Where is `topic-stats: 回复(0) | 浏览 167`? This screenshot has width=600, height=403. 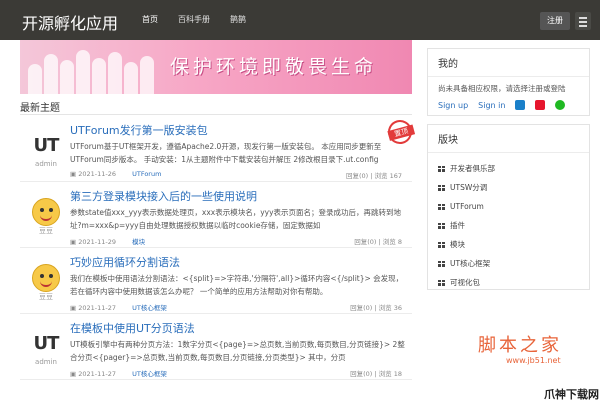 topic-stats: 回复(0) | 浏览 167 is located at coordinates (373, 176).